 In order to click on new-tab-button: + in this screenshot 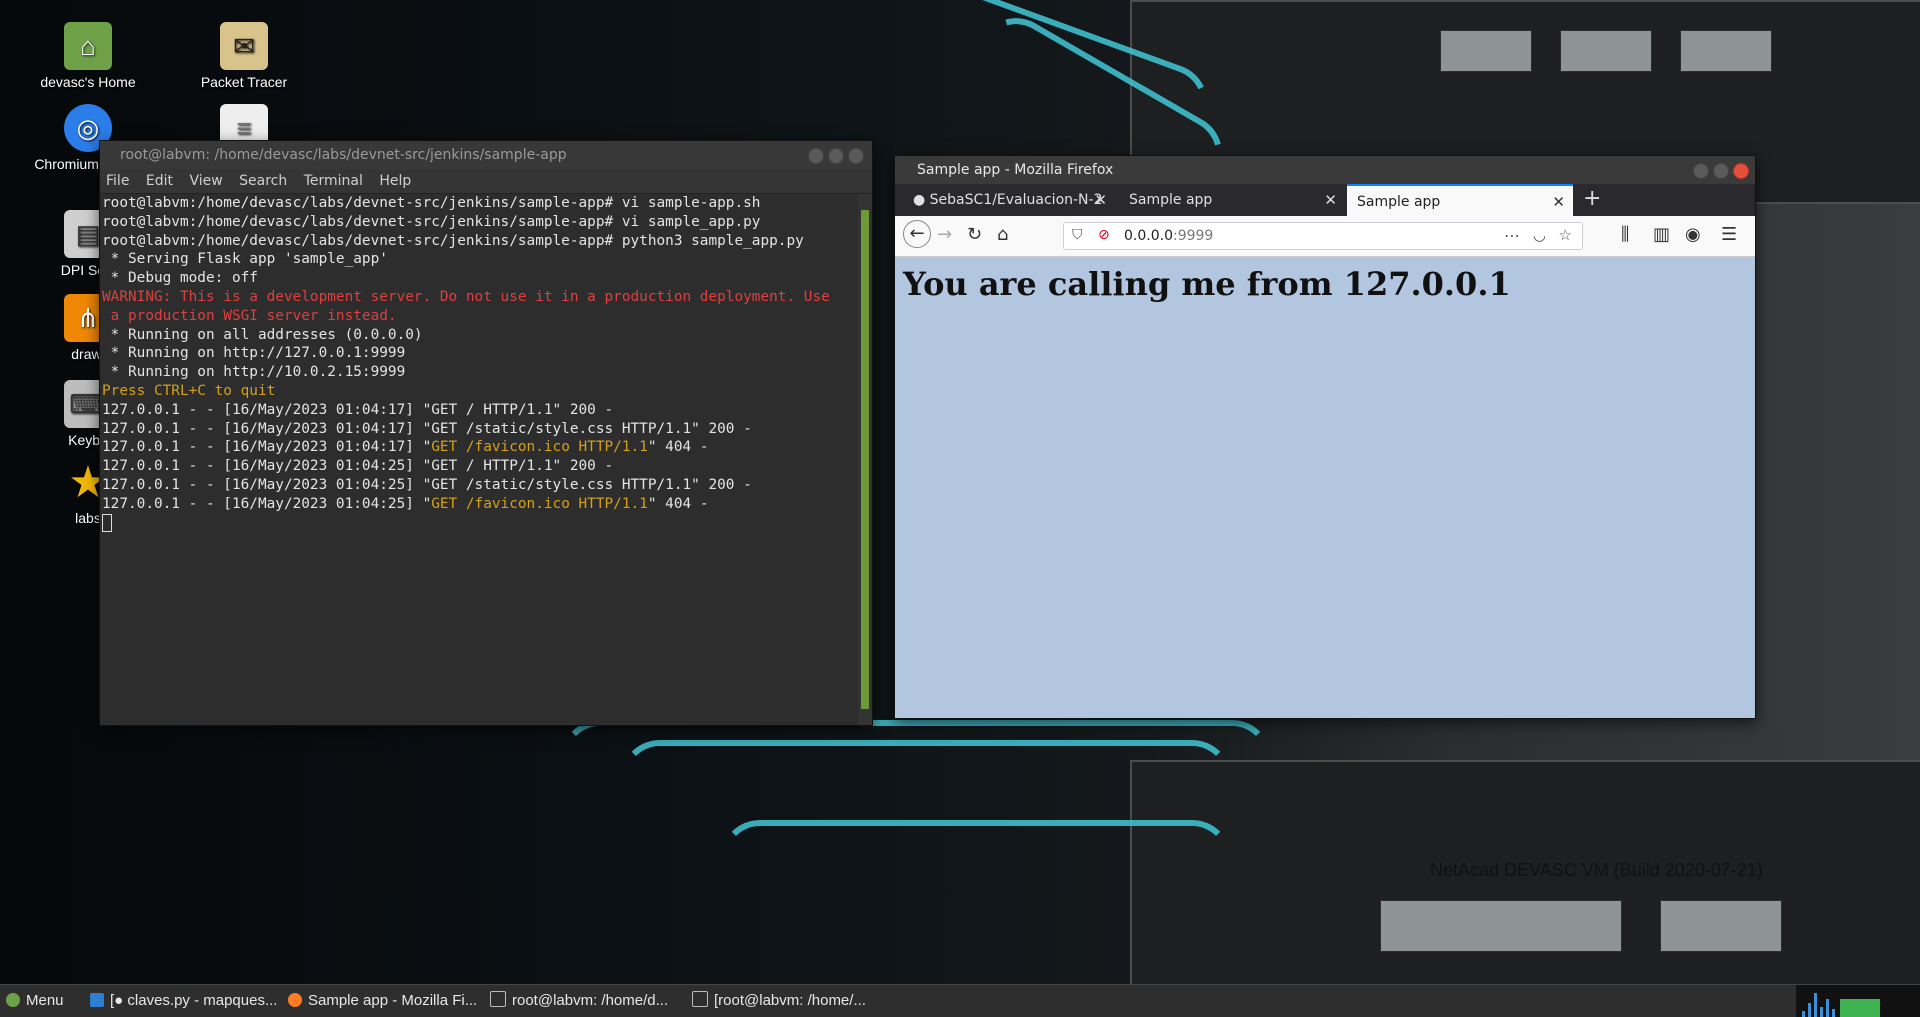, I will do `click(1592, 199)`.